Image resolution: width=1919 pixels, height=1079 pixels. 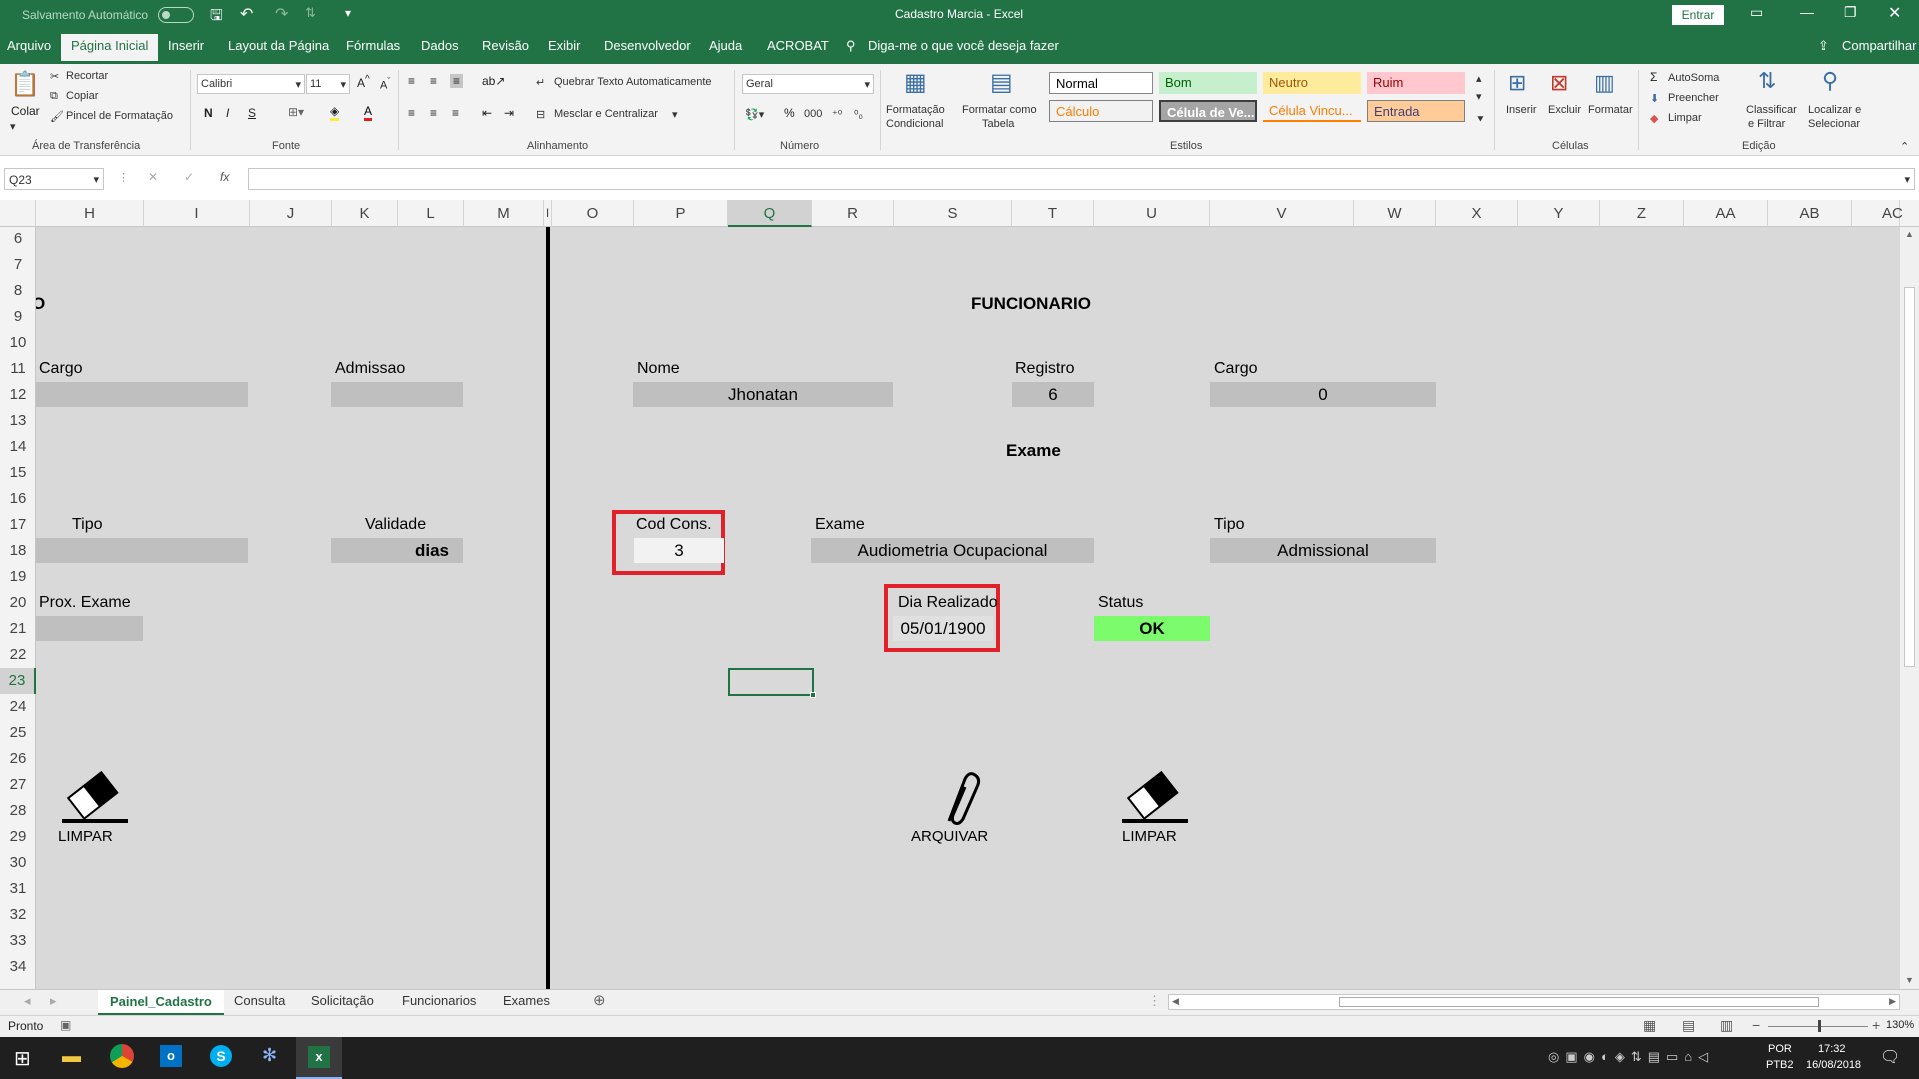 What do you see at coordinates (373, 45) in the screenshot?
I see `tab-formulas: Fórmulas` at bounding box center [373, 45].